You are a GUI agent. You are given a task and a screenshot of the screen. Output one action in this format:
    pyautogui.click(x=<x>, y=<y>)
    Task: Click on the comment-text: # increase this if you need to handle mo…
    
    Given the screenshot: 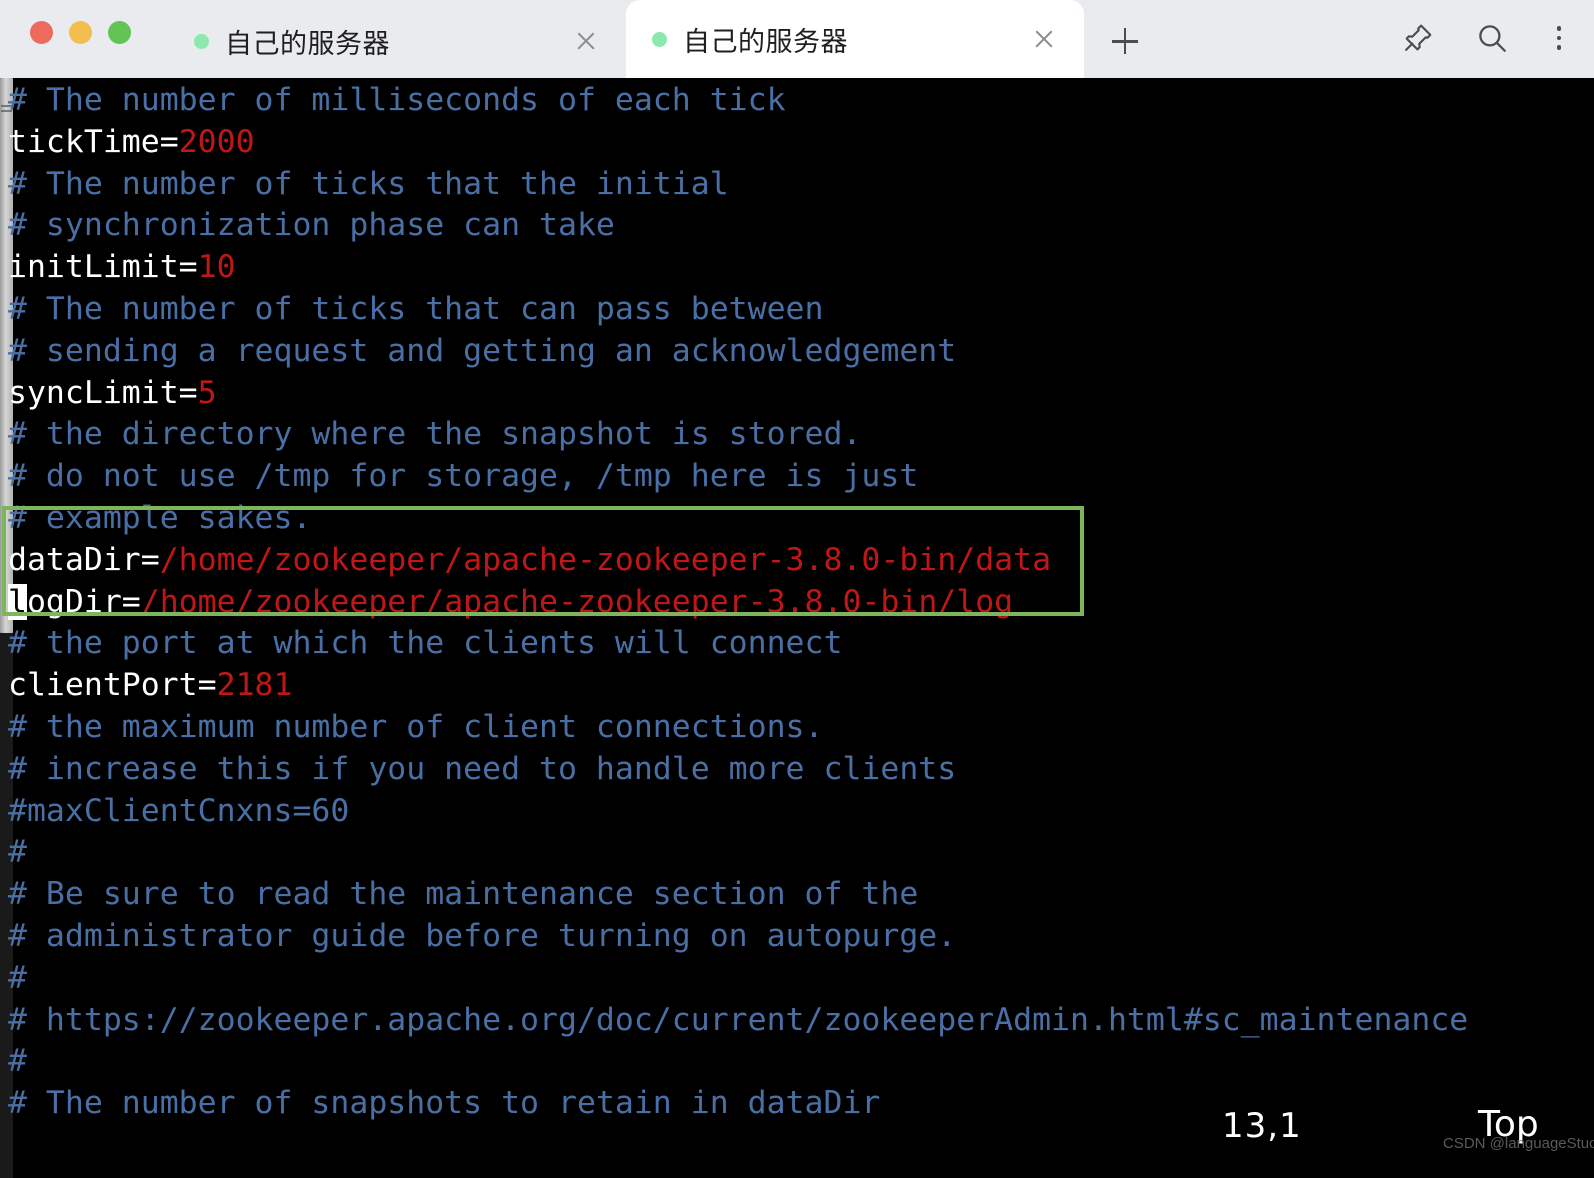 What is the action you would take?
    pyautogui.click(x=482, y=768)
    